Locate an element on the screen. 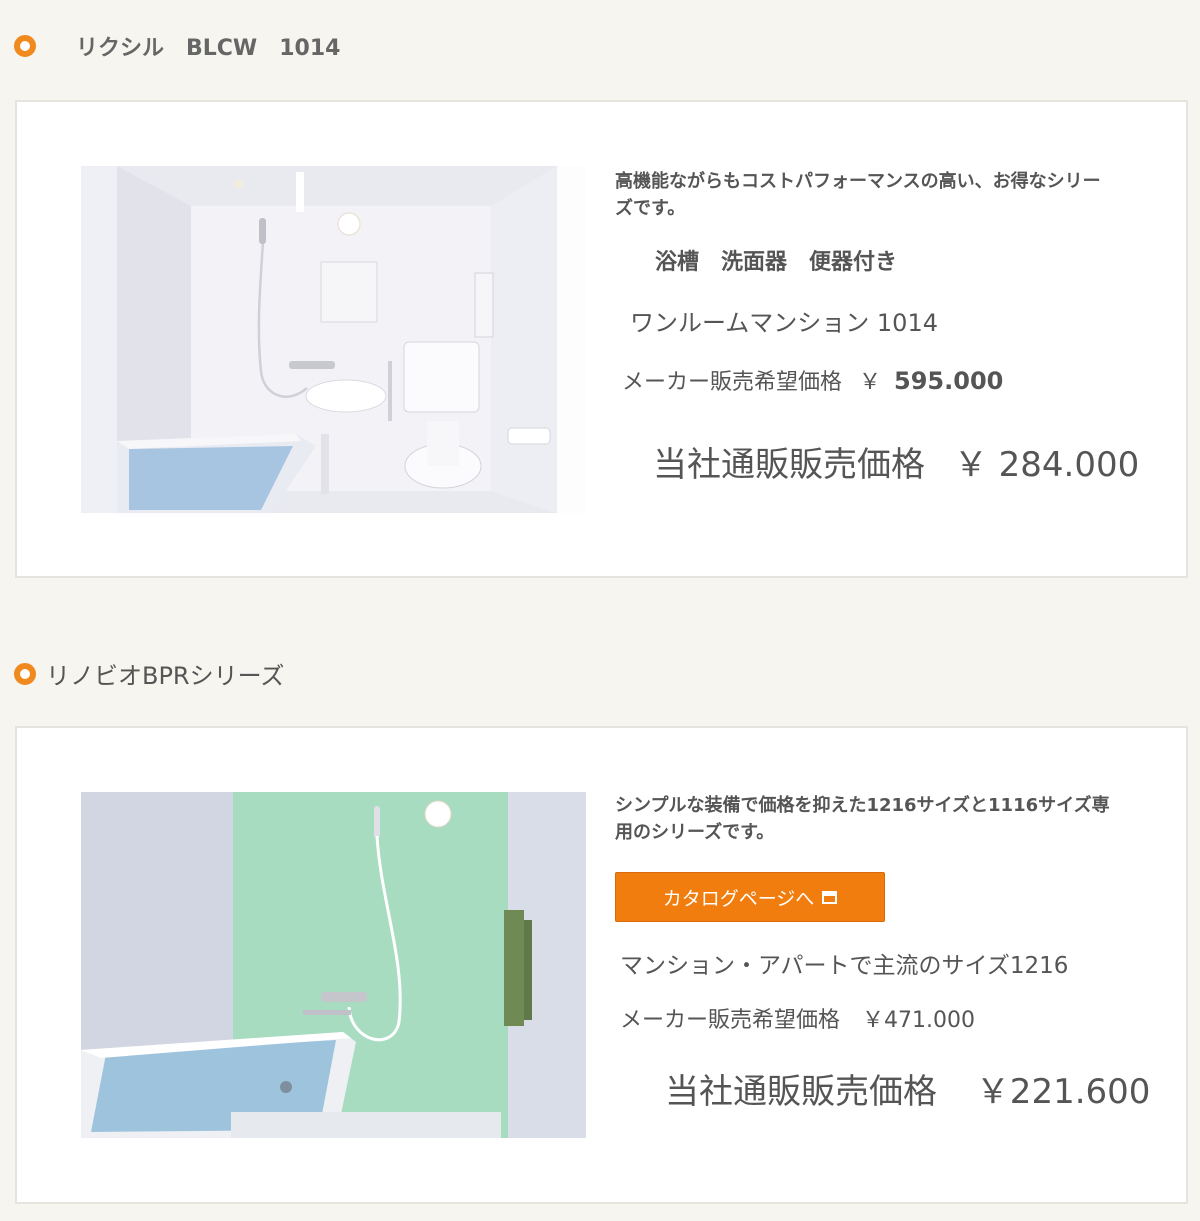  product-features: 浴槽 洗面器 便器付き is located at coordinates (776, 262).